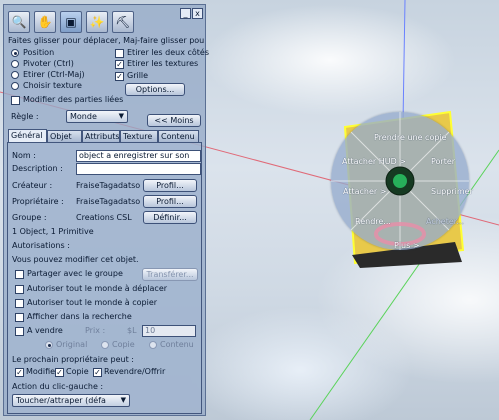 The image size is (499, 420). Describe the element at coordinates (58, 386) in the screenshot. I see `click-action-label: Action du clic-gauche :` at that location.